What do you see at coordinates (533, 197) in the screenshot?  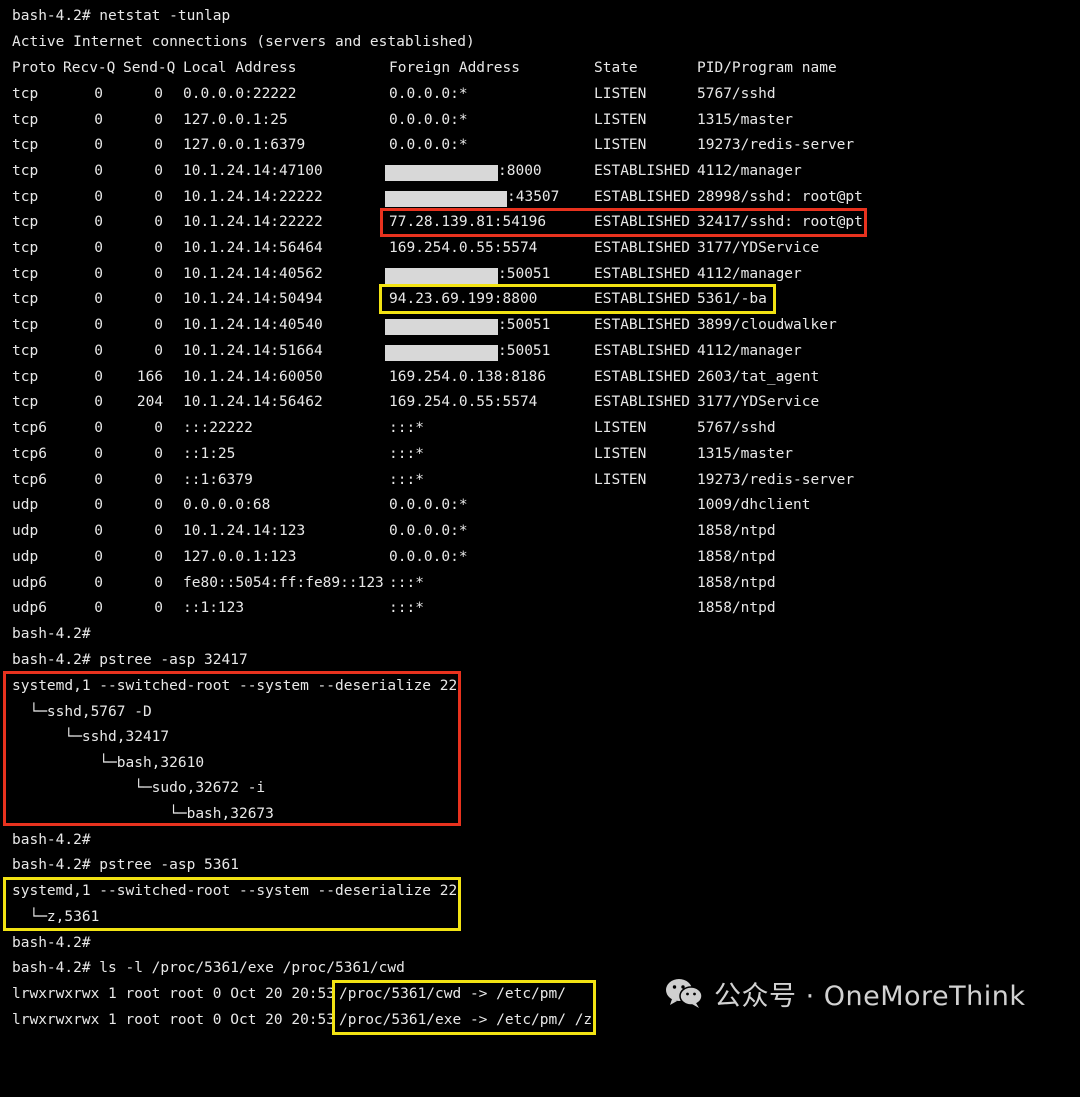 I see `cell-foreign-address: :43507` at bounding box center [533, 197].